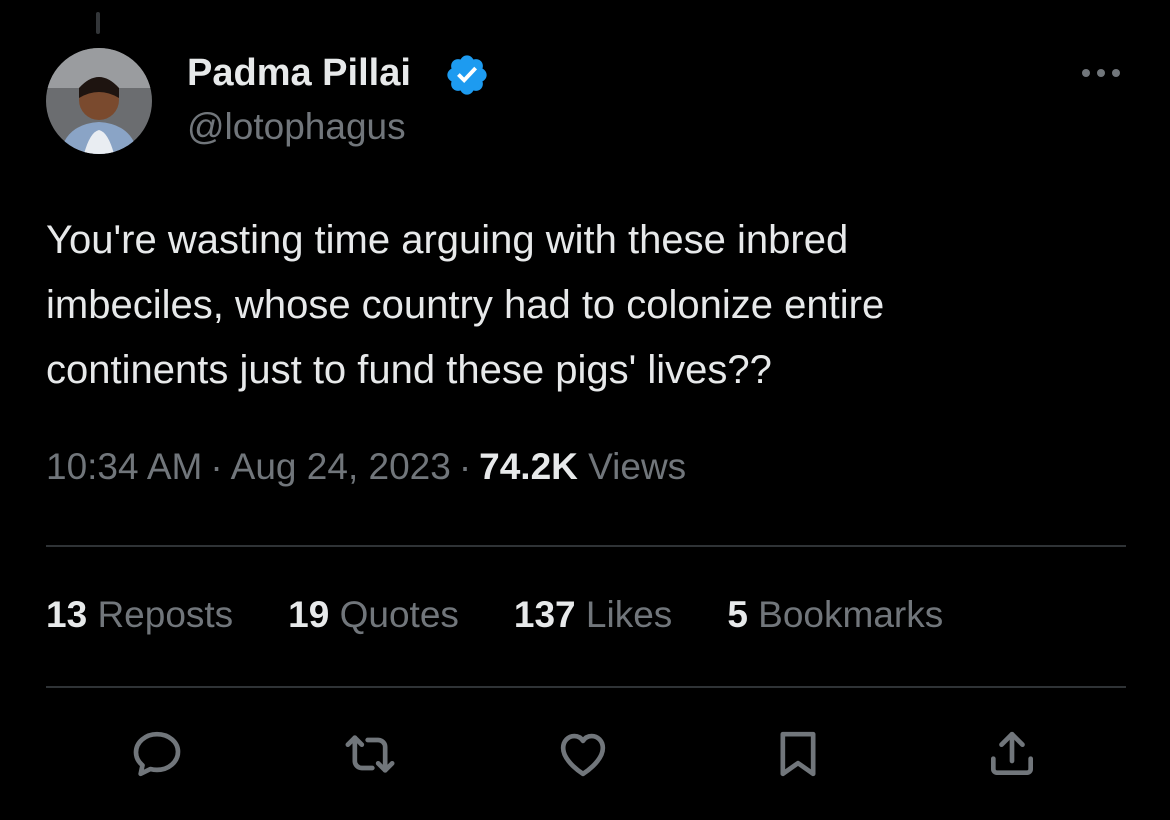 The width and height of the screenshot is (1170, 820). I want to click on reply-icon, so click(157, 754).